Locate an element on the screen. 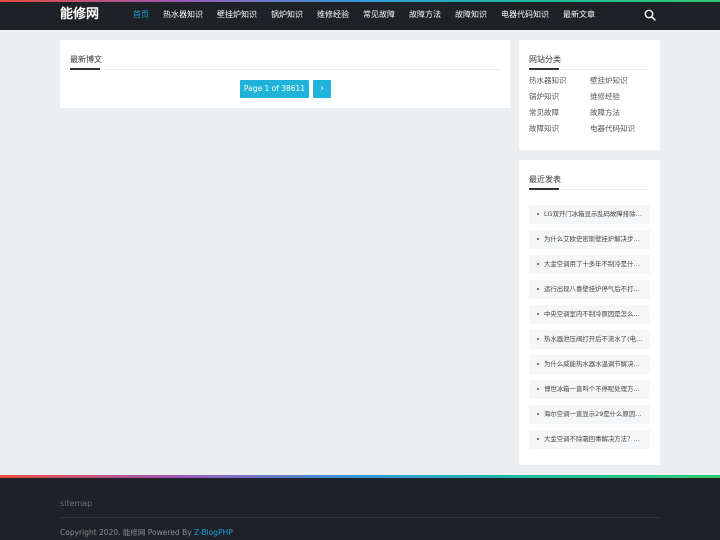 Image resolution: width=720 pixels, height=540 pixels. category-link: 故障方法 is located at coordinates (605, 113).